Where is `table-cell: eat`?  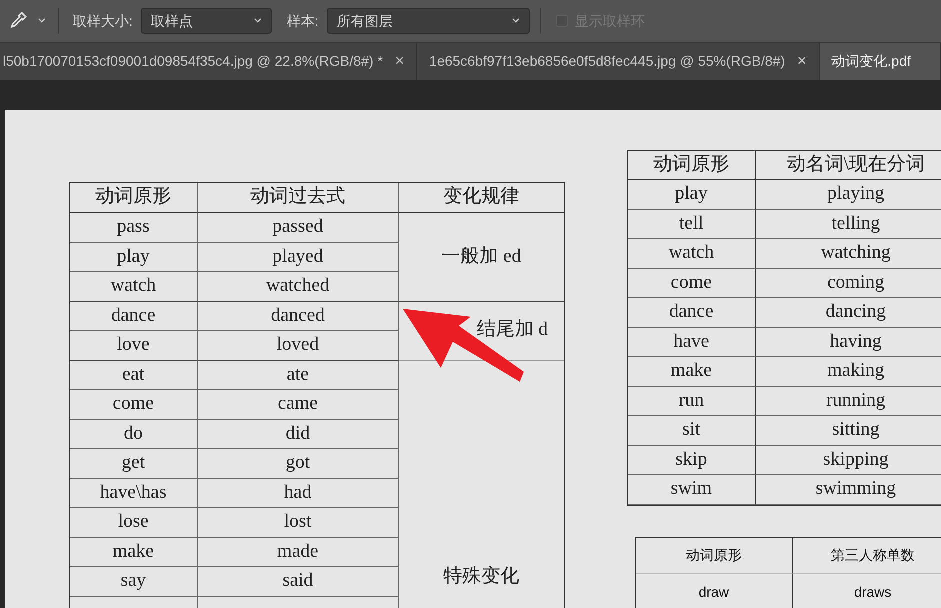
table-cell: eat is located at coordinates (134, 375).